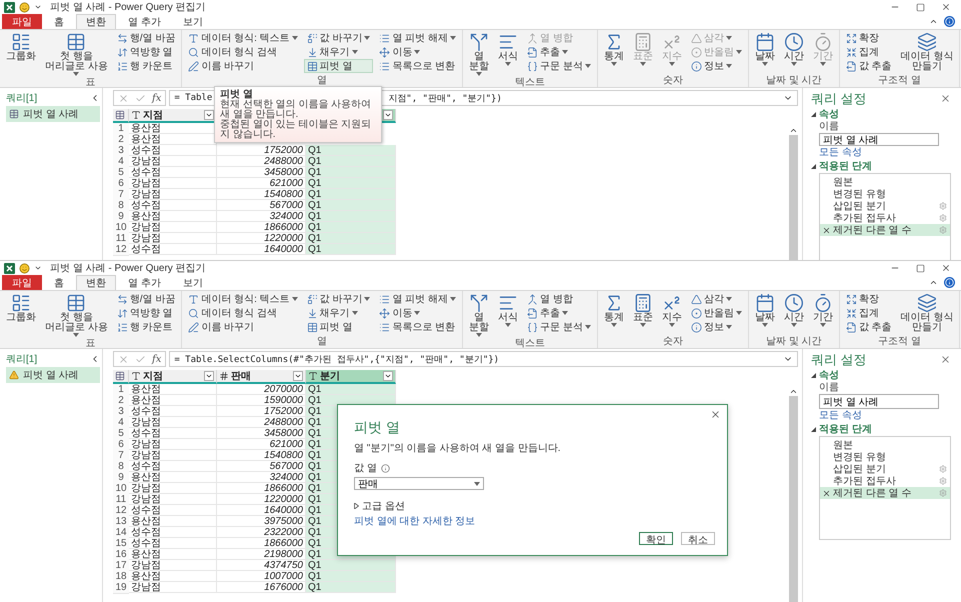 The height and width of the screenshot is (602, 961). I want to click on formula-bar: = Table.SelectColumns(#"추가된 접두사",{"지점", "판매", "분기"}), so click(483, 359).